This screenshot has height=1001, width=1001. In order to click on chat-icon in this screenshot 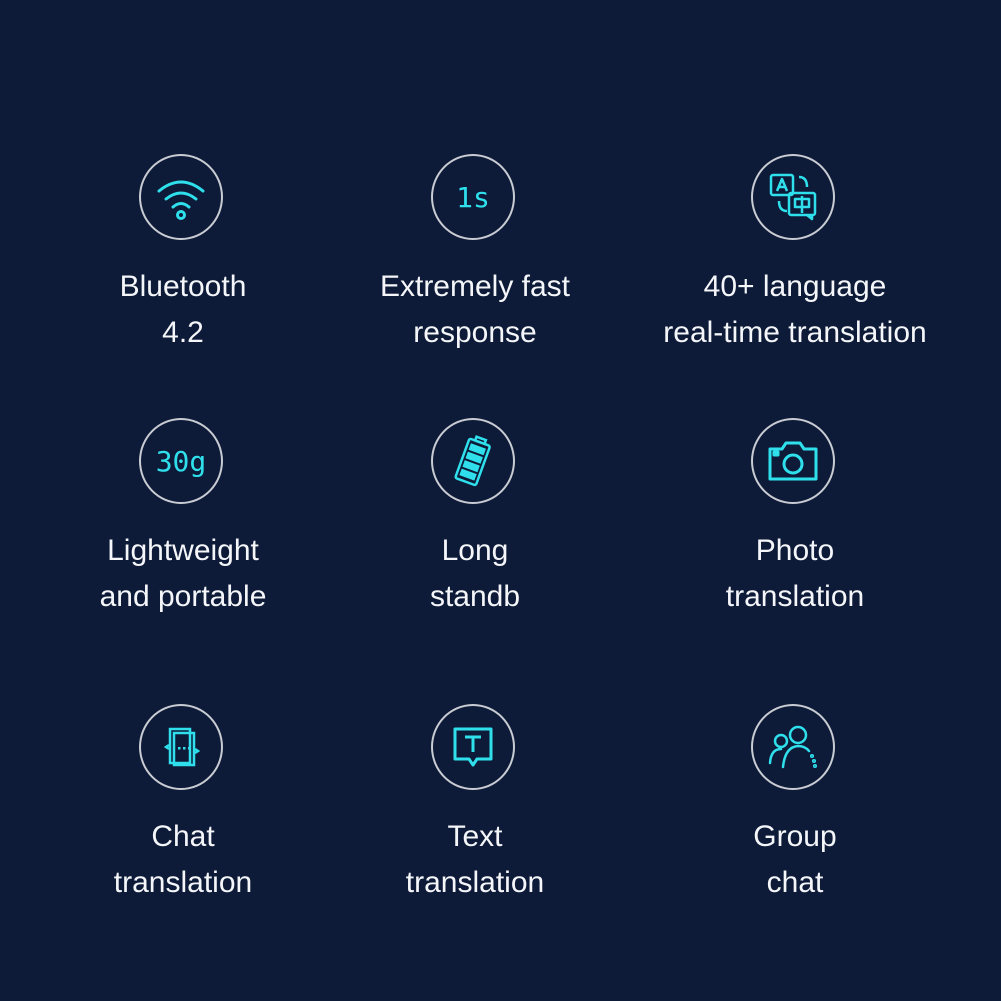, I will do `click(181, 747)`.